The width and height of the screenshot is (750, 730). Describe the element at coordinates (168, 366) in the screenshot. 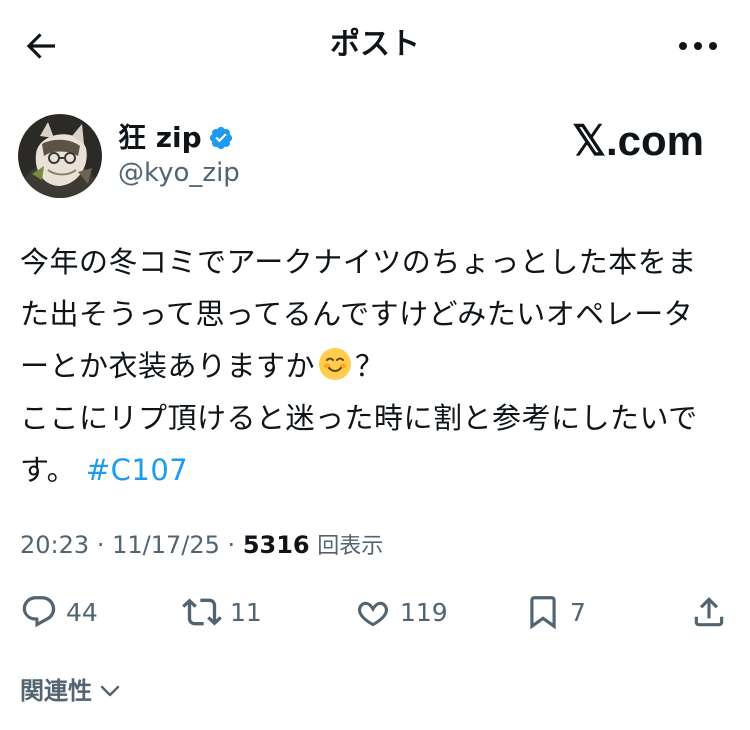

I see `post-text-segment: ーとか衣装ありますか` at that location.